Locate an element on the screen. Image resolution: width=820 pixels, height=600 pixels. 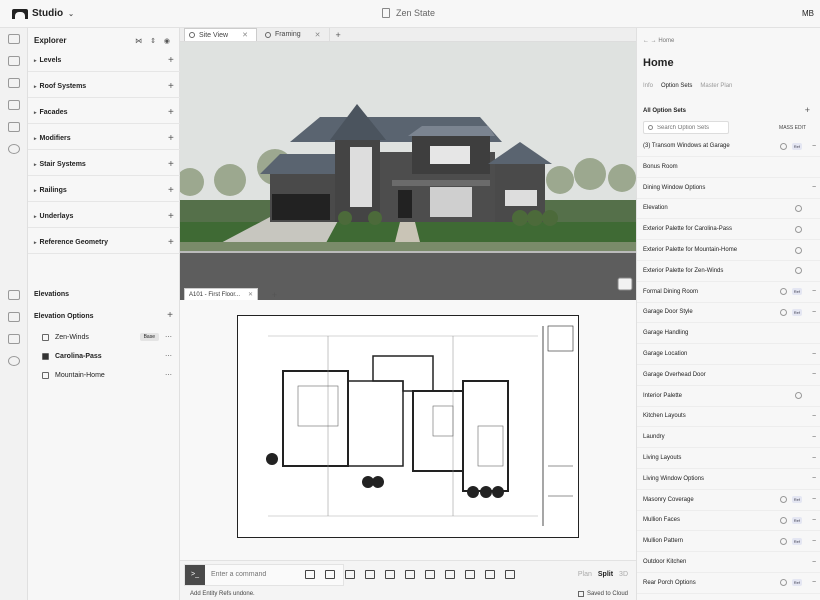
location-icon is located at coordinates (14, 149).